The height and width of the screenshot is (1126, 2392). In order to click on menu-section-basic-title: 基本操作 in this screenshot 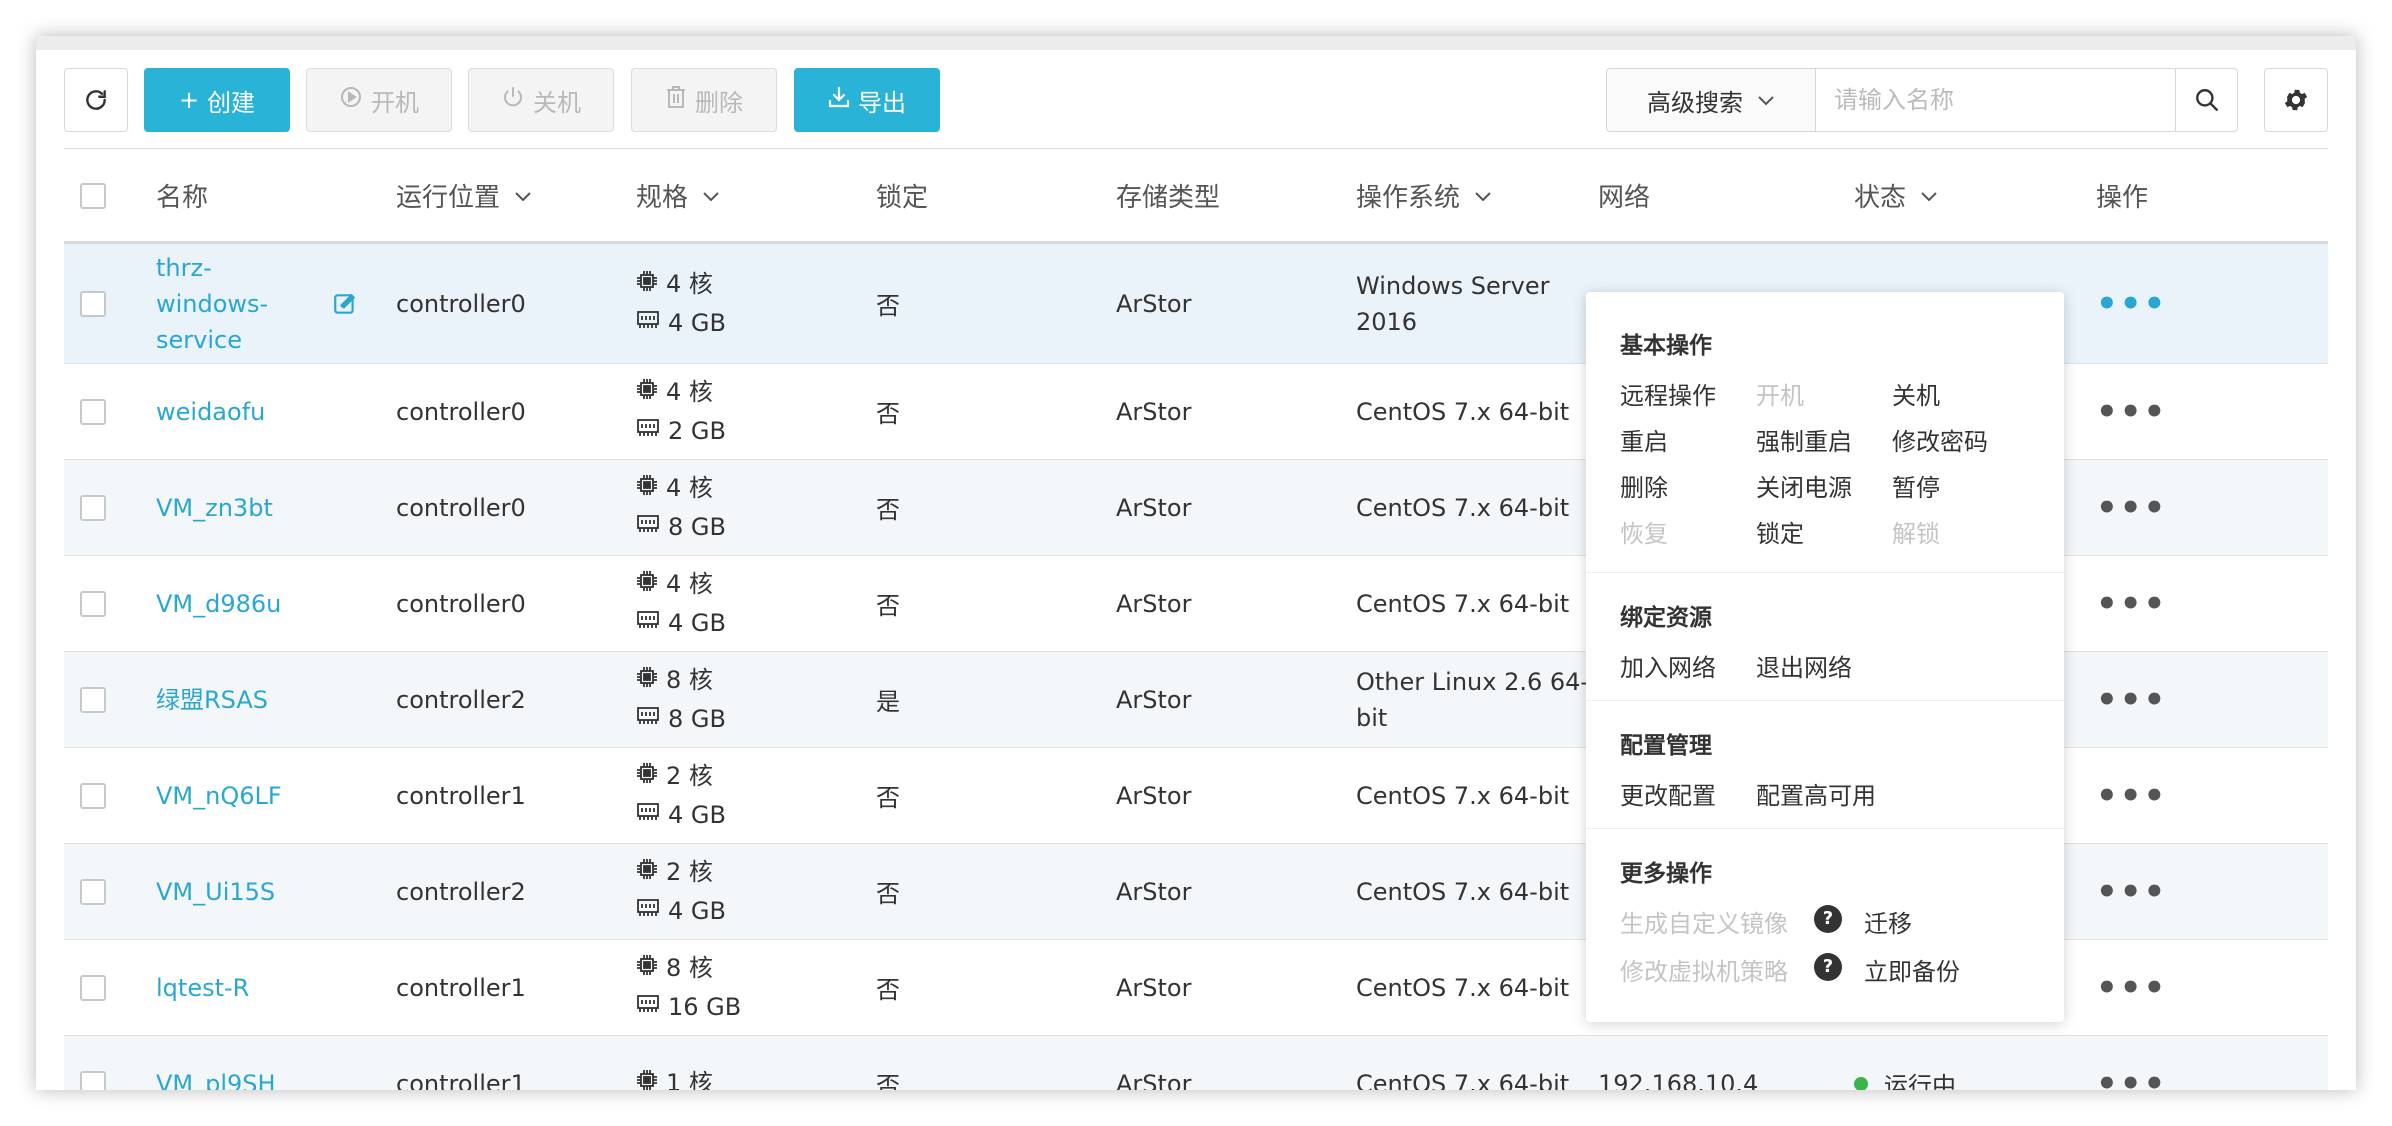, I will do `click(1666, 346)`.